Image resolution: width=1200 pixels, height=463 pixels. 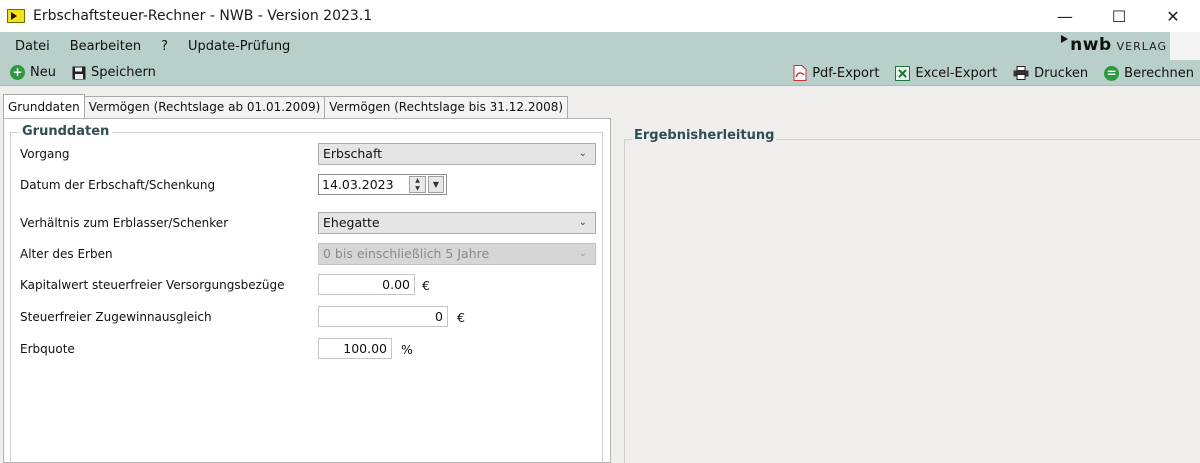 I want to click on results-title: Ergebnisherleitung, so click(x=704, y=135).